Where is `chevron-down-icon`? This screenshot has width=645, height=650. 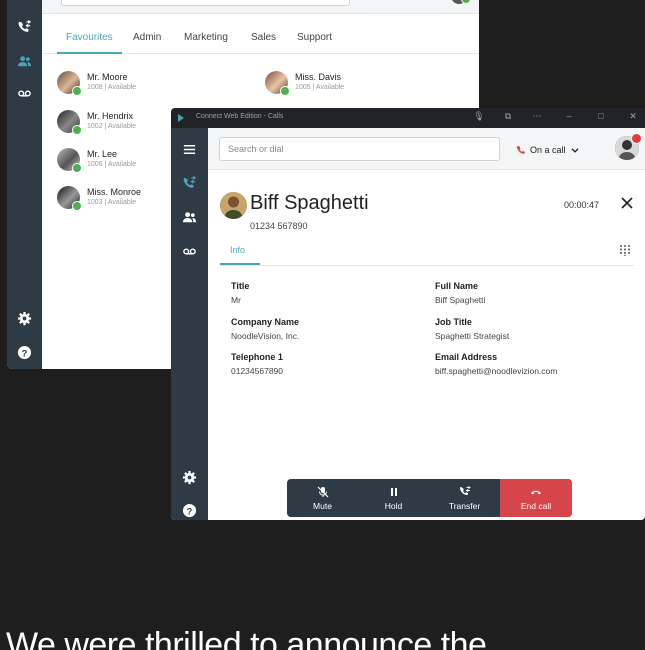
chevron-down-icon is located at coordinates (574, 150).